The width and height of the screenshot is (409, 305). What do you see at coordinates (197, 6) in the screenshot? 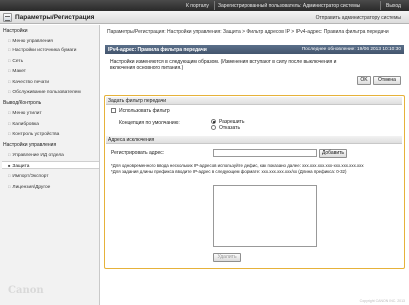
I see `portal-link: К порталу` at bounding box center [197, 6].